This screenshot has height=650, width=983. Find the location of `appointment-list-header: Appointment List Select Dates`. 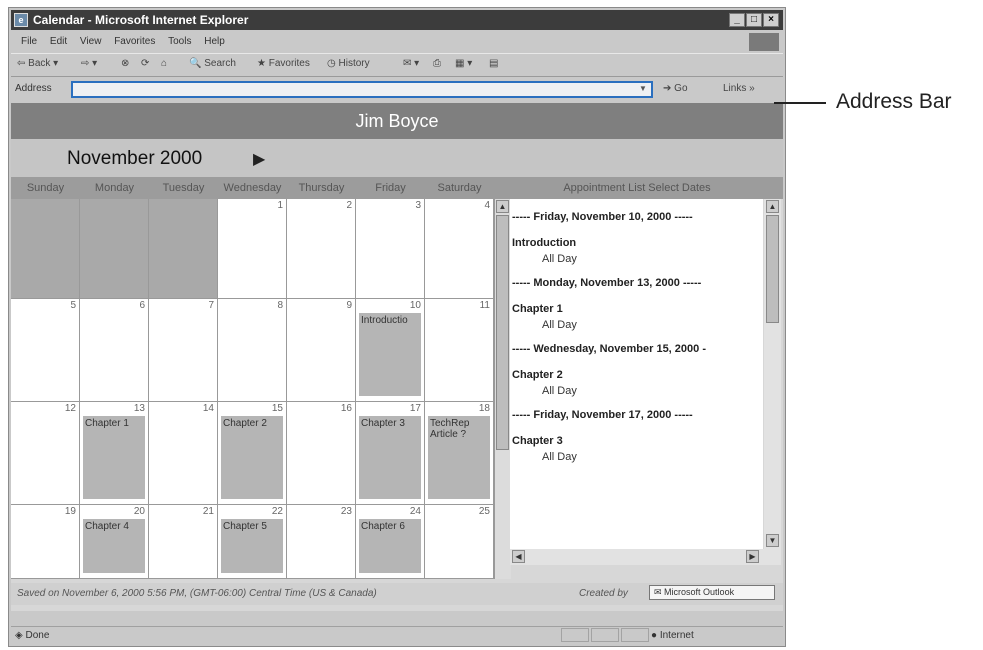

appointment-list-header: Appointment List Select Dates is located at coordinates (637, 188).